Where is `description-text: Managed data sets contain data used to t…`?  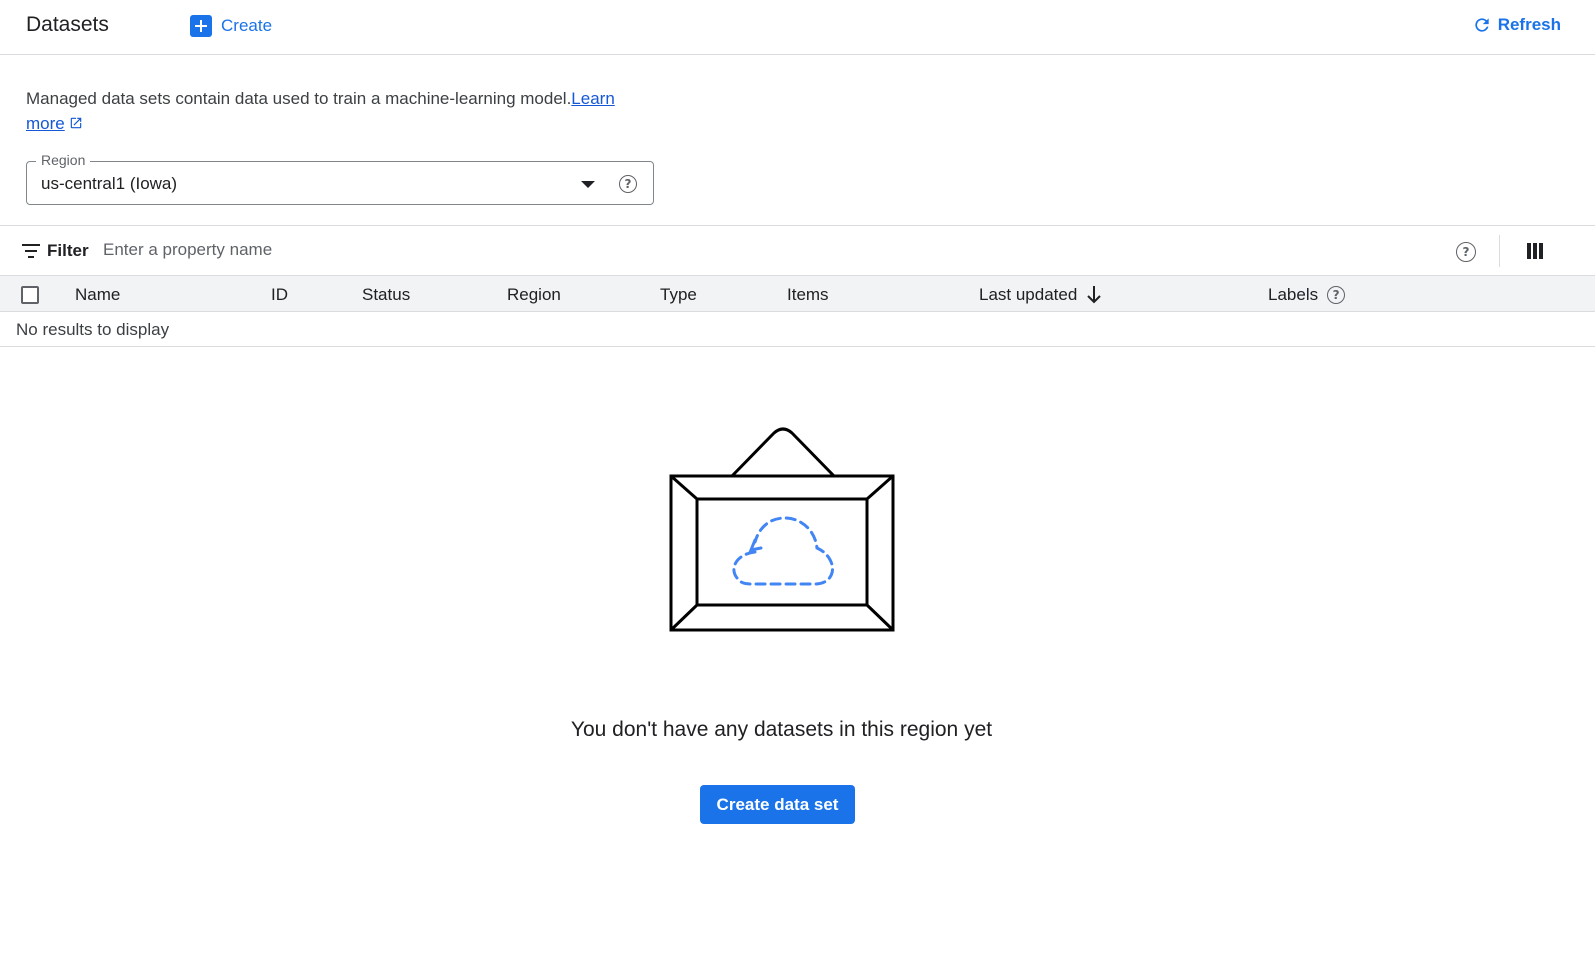 description-text: Managed data sets contain data used to t… is located at coordinates (299, 98).